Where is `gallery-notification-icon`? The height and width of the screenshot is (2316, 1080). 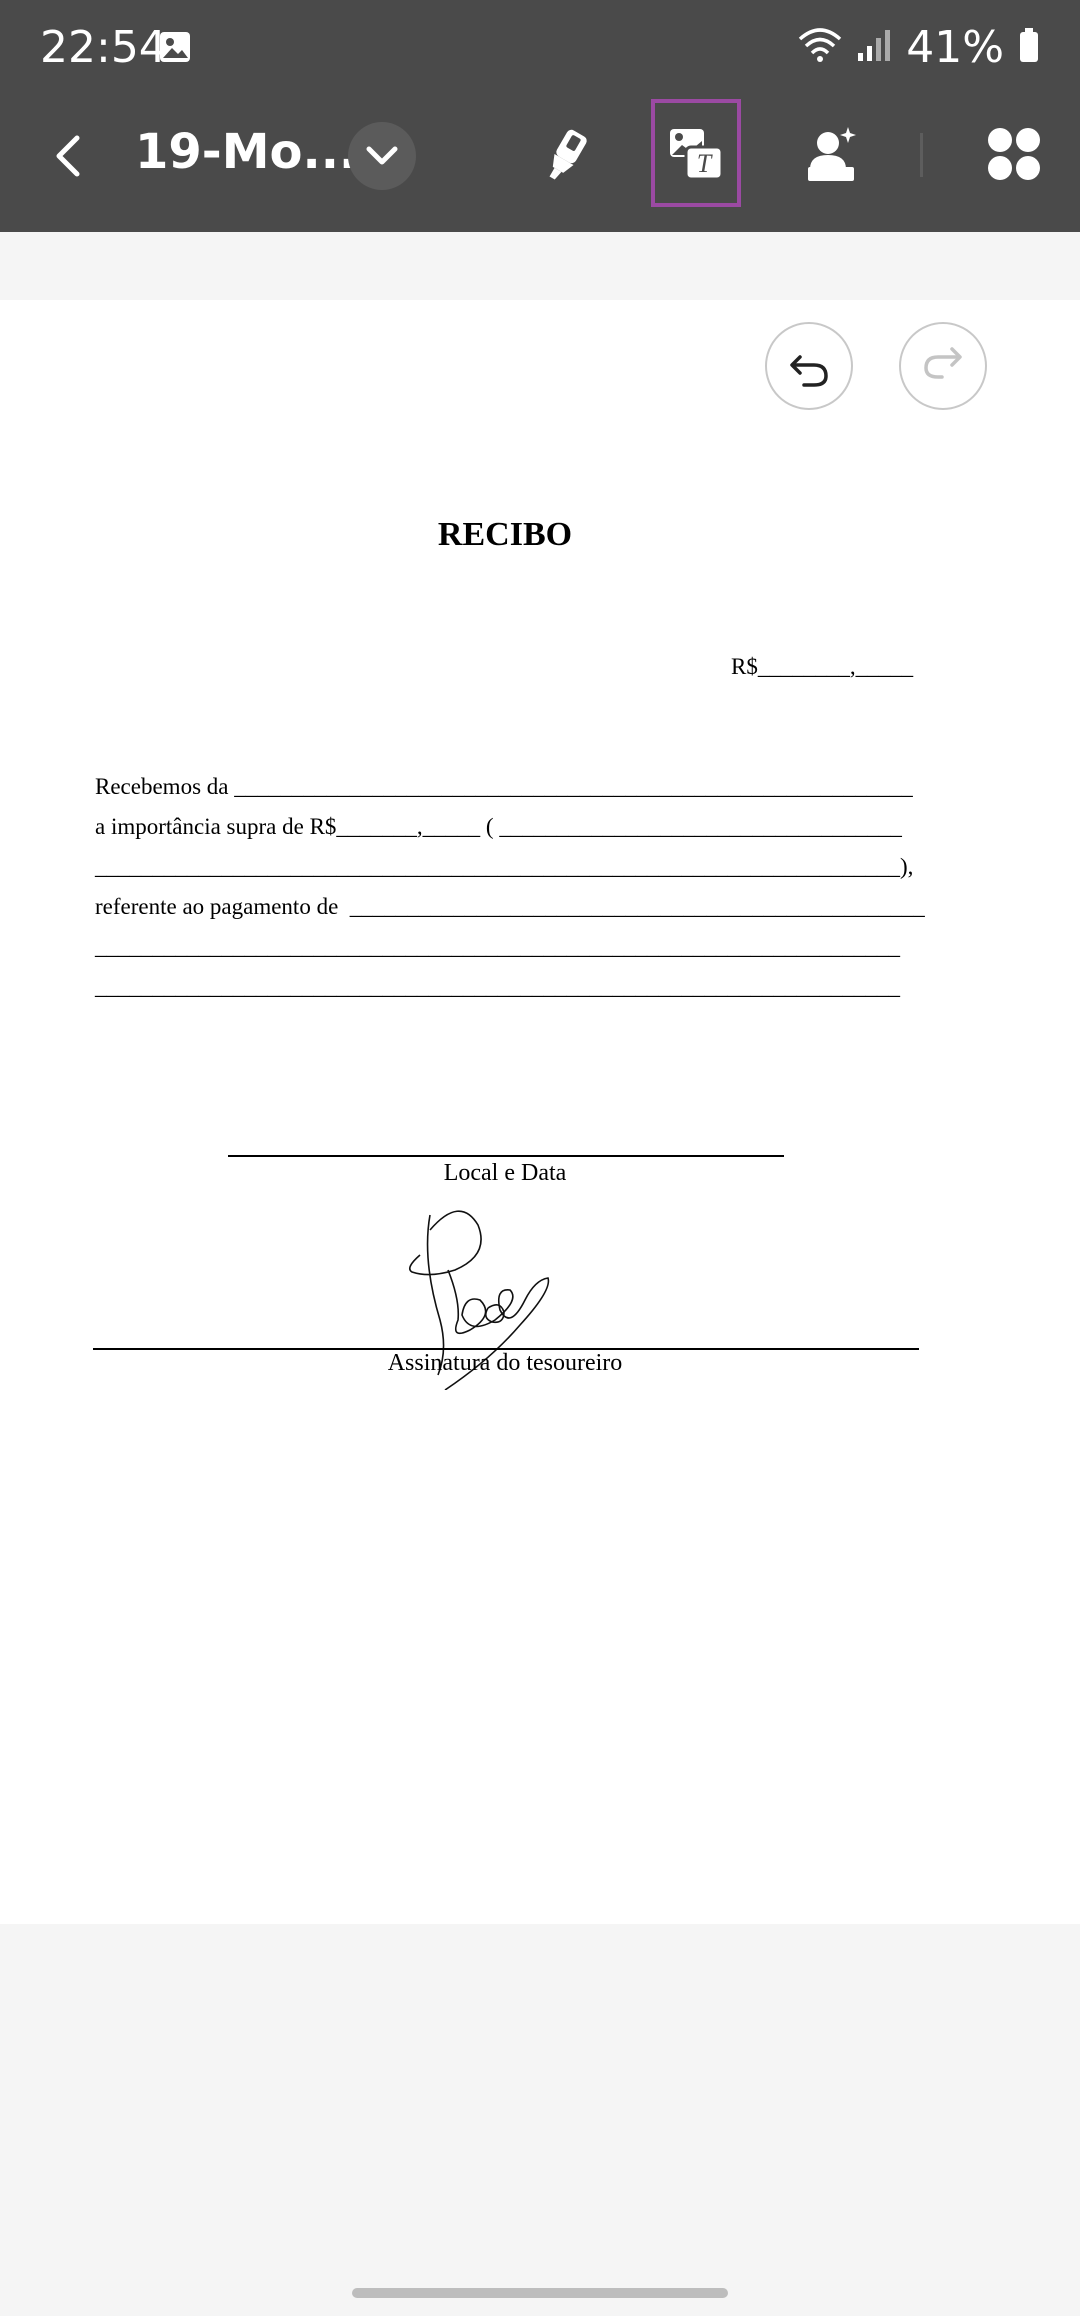
gallery-notification-icon is located at coordinates (175, 49).